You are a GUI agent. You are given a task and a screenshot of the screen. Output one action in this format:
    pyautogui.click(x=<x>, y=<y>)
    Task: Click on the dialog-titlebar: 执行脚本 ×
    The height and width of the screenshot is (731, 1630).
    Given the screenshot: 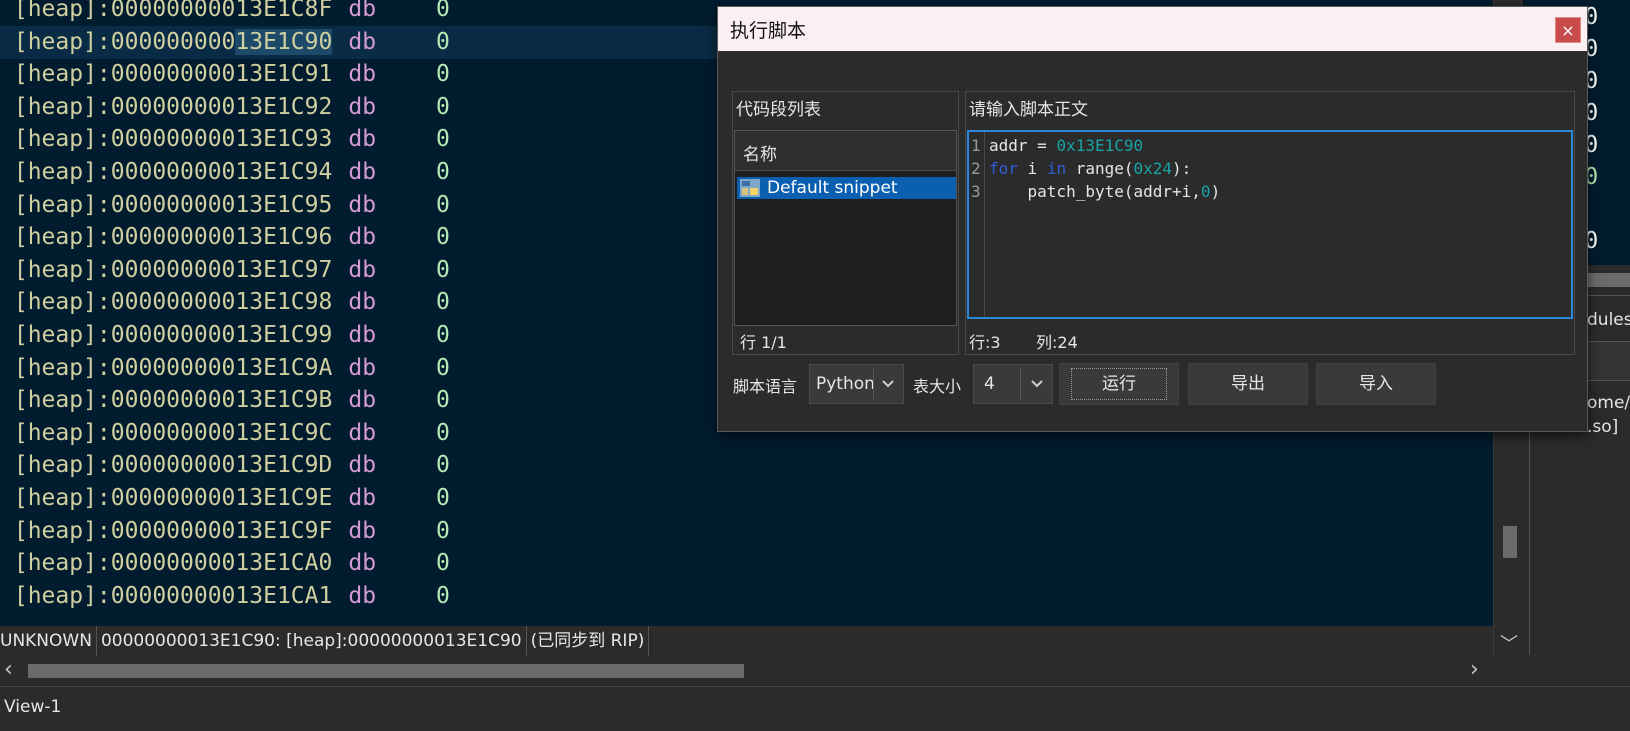 What is the action you would take?
    pyautogui.click(x=1152, y=29)
    